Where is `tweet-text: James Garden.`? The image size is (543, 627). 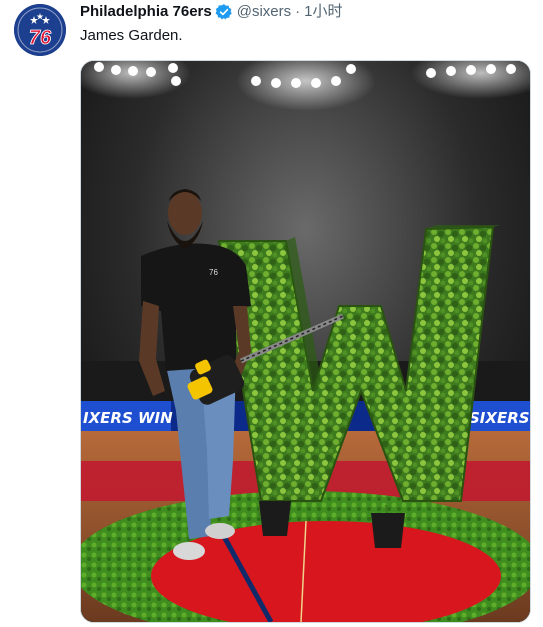 tweet-text: James Garden. is located at coordinates (131, 35).